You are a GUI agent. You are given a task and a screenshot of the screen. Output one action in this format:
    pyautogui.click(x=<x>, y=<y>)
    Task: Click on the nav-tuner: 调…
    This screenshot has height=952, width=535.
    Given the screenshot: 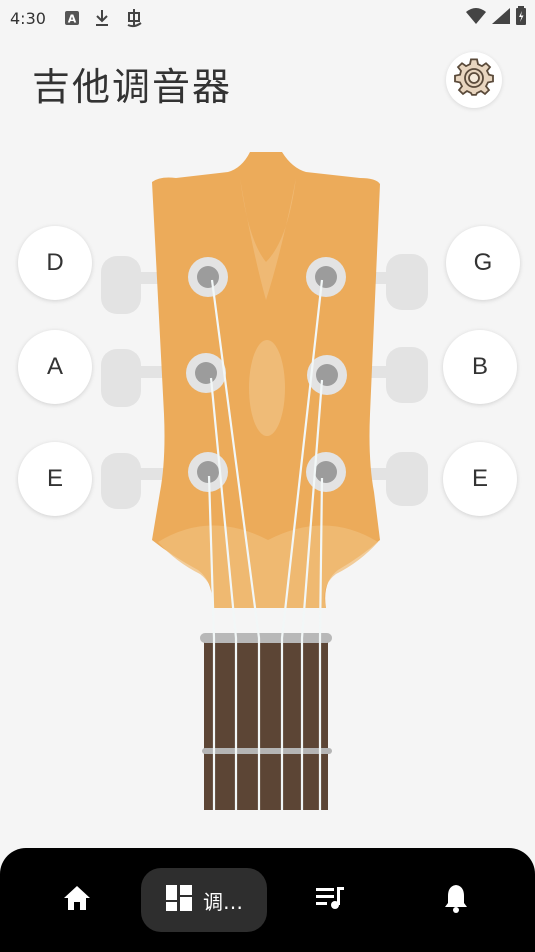 What is the action you would take?
    pyautogui.click(x=204, y=900)
    